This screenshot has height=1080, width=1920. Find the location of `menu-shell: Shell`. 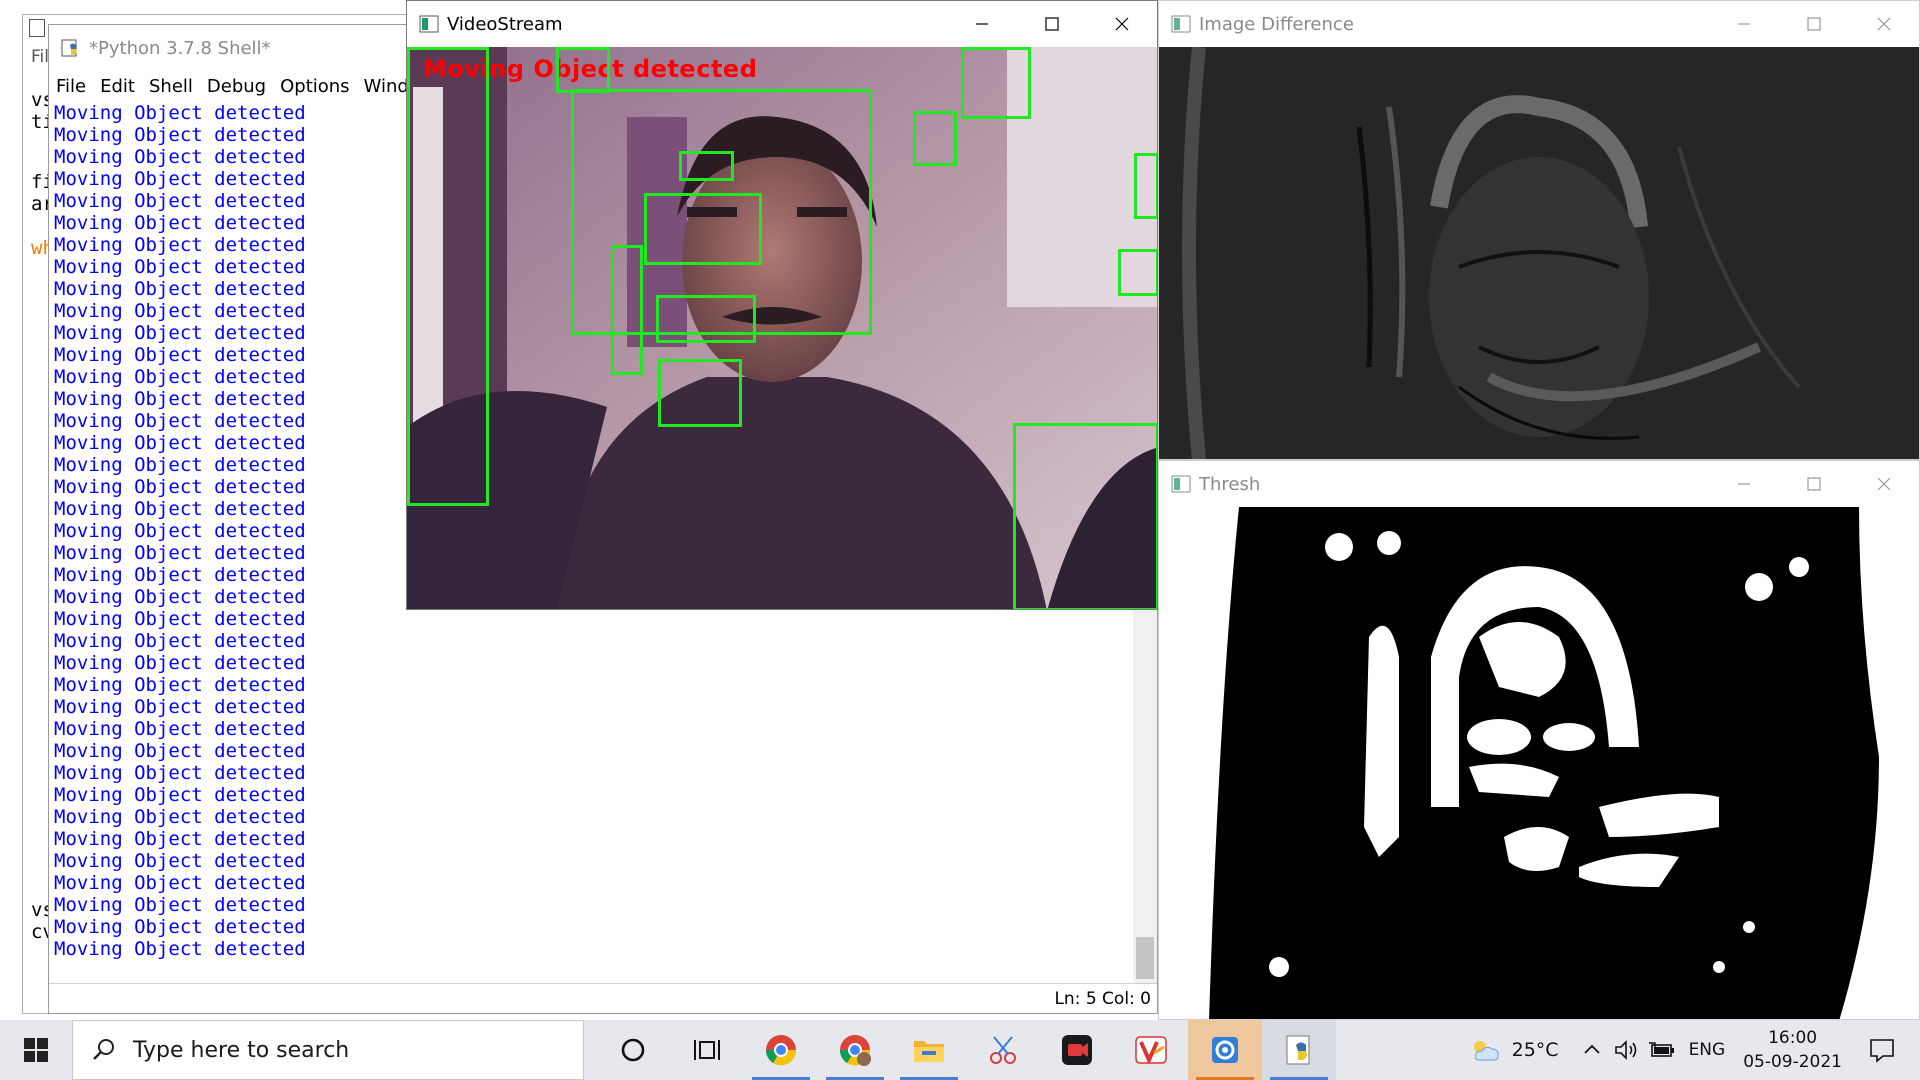

menu-shell: Shell is located at coordinates (171, 86).